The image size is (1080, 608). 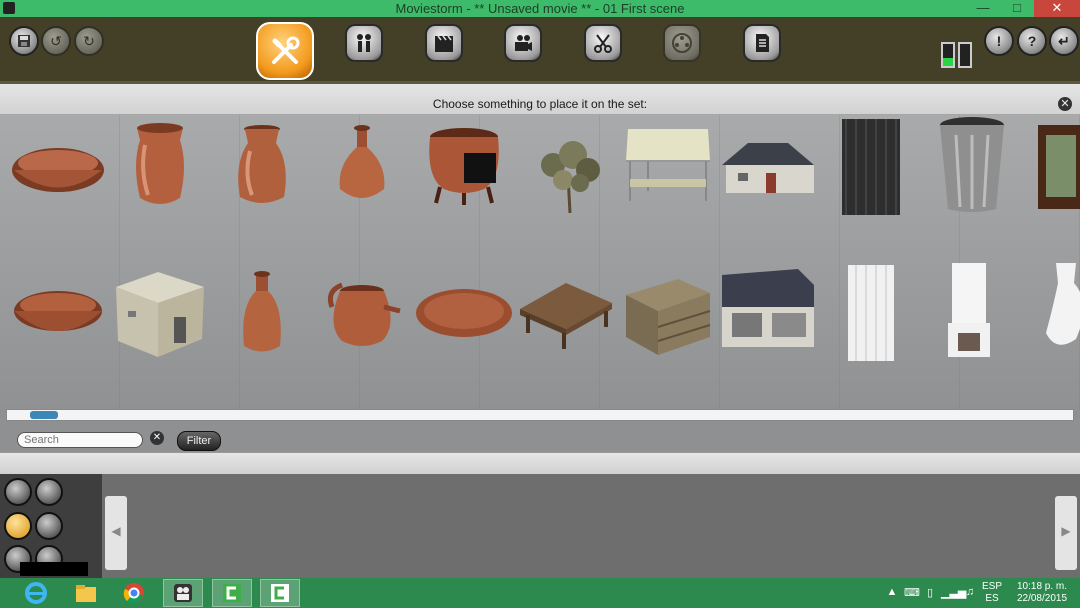 What do you see at coordinates (540, 104) in the screenshot?
I see `catalog-caption: Choose something to place it on the set:` at bounding box center [540, 104].